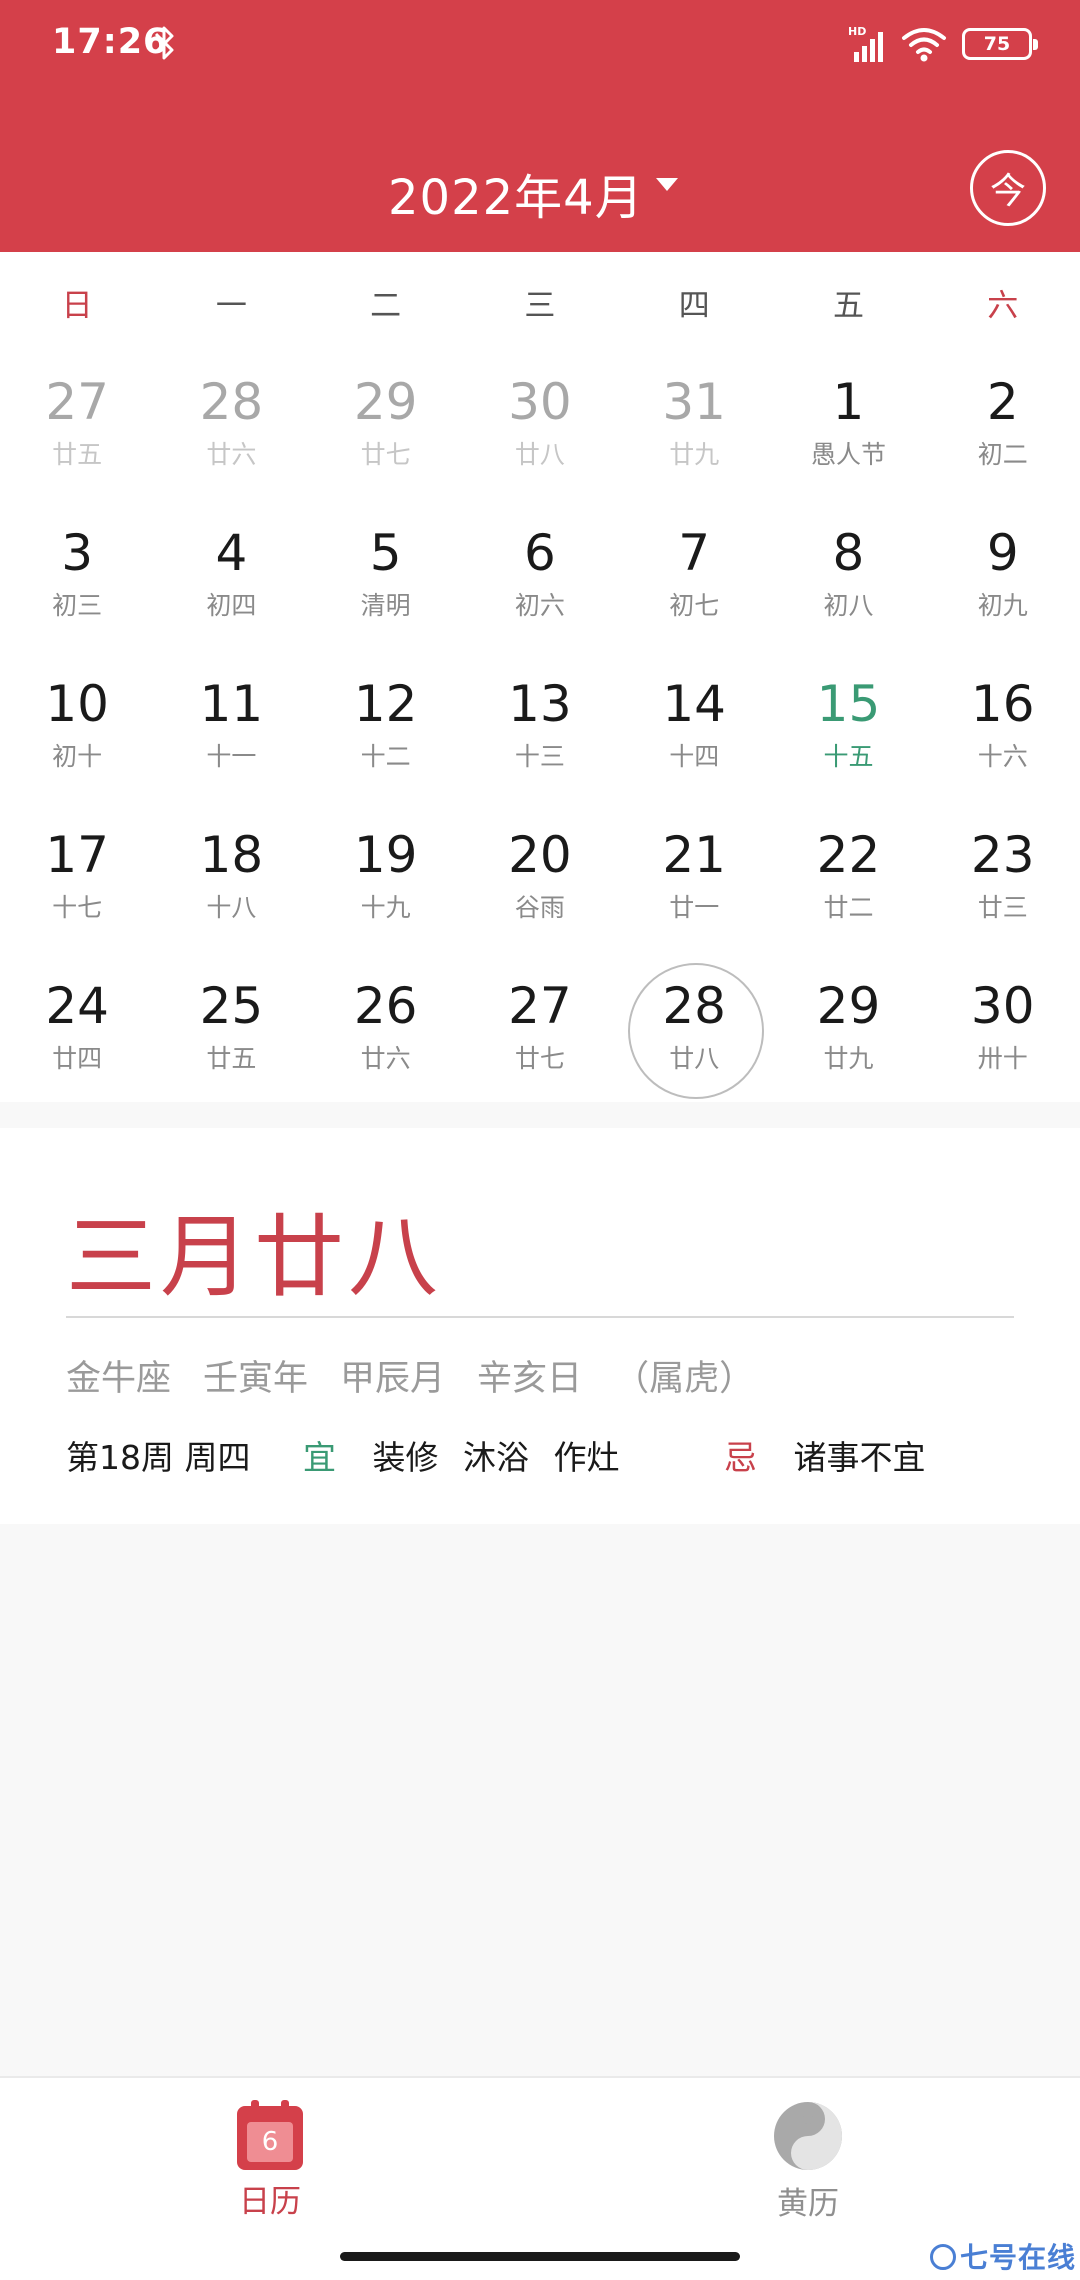 This screenshot has height=2280, width=1080. I want to click on day-number: 22, so click(848, 855).